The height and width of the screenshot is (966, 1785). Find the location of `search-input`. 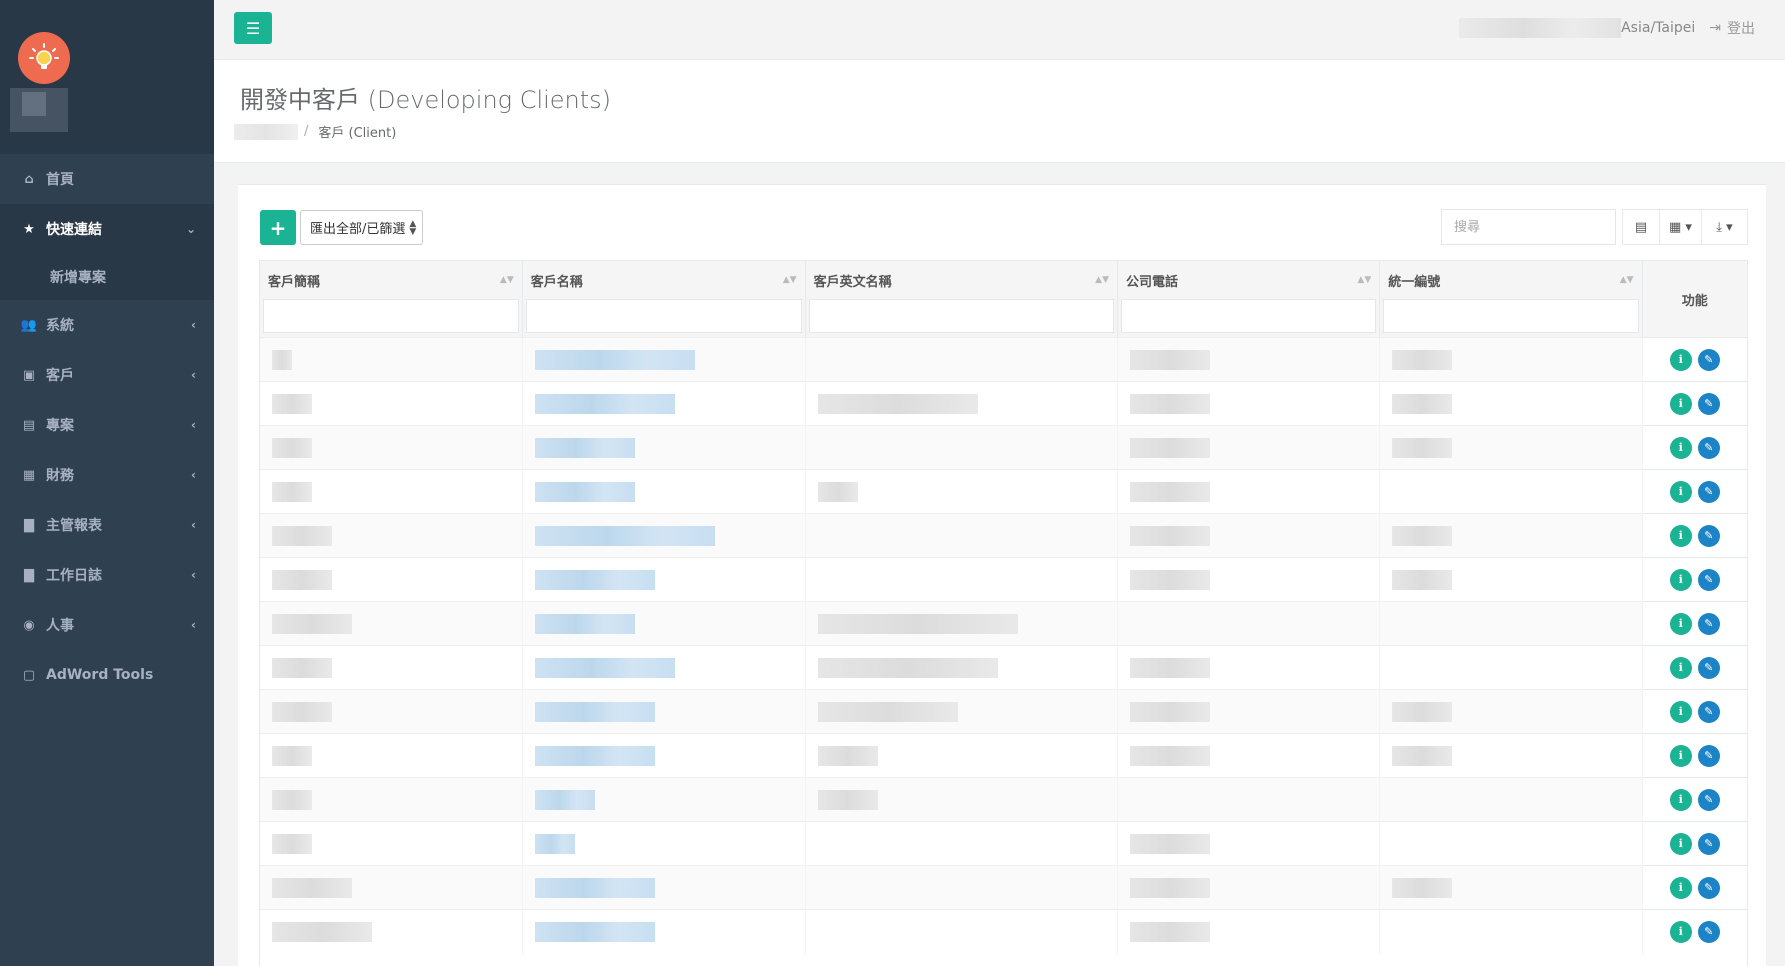

search-input is located at coordinates (1528, 227).